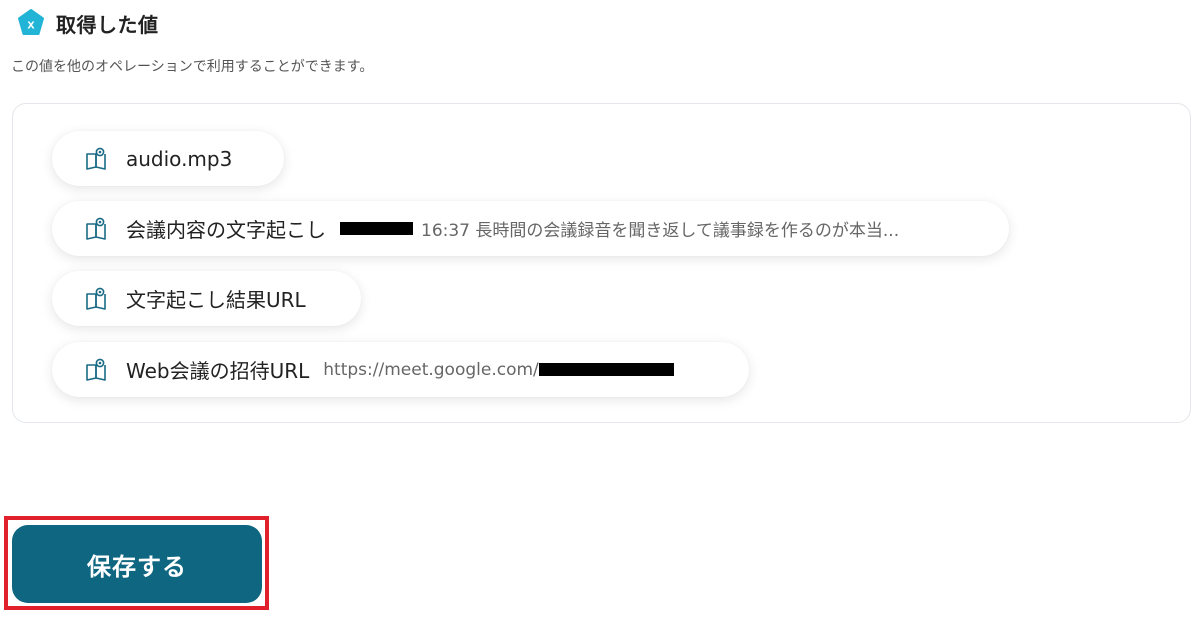 Image resolution: width=1201 pixels, height=618 pixels. I want to click on x-badge-icon: x, so click(31, 23).